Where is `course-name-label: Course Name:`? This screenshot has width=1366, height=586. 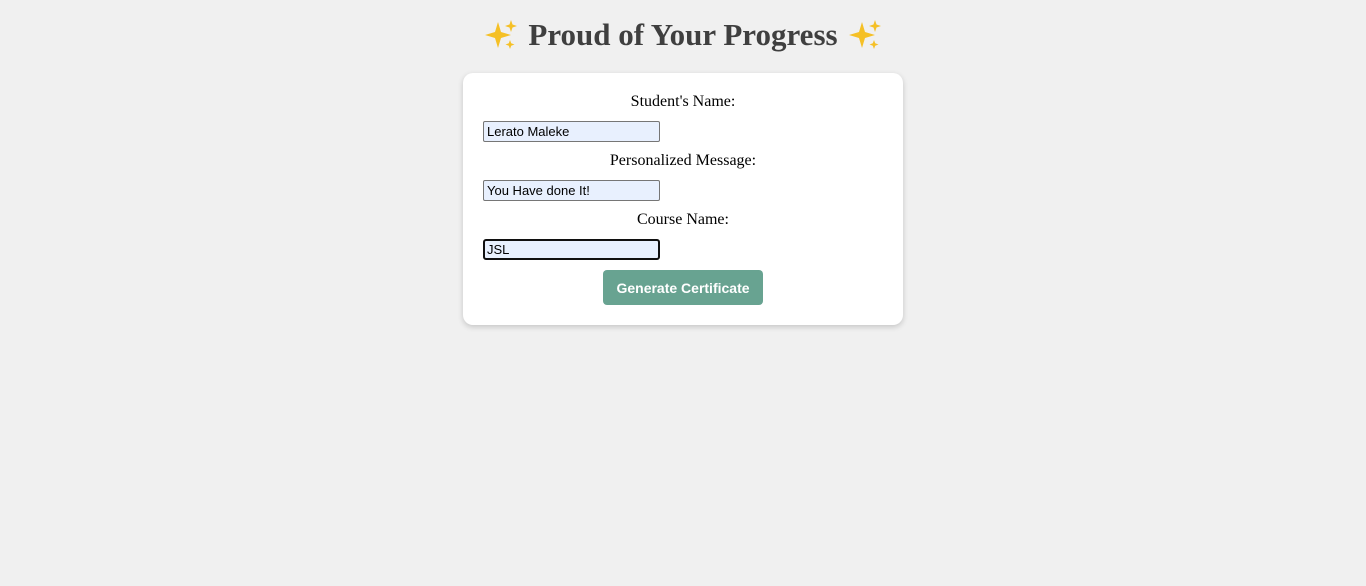 course-name-label: Course Name: is located at coordinates (683, 219).